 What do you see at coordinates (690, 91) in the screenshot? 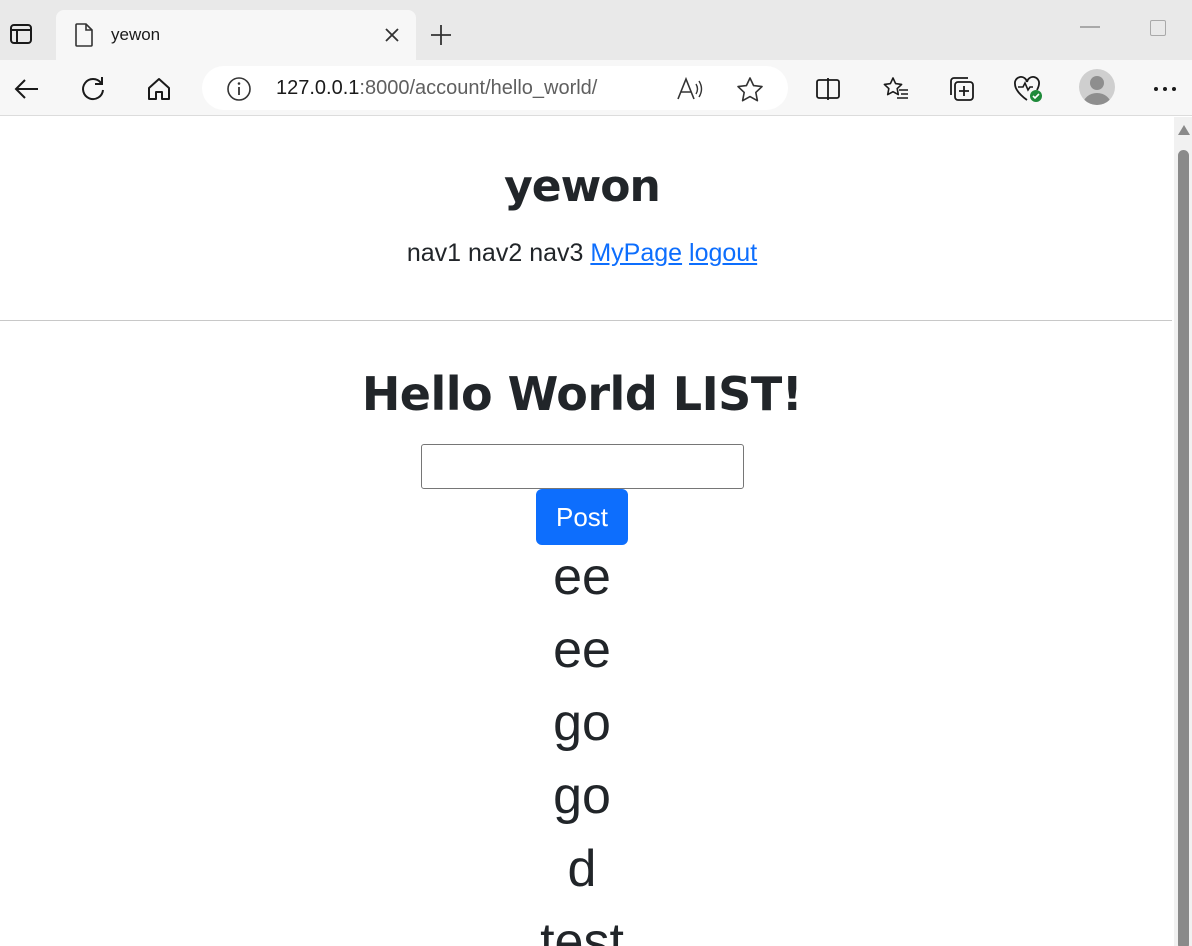
I see `read-aloud-icon` at bounding box center [690, 91].